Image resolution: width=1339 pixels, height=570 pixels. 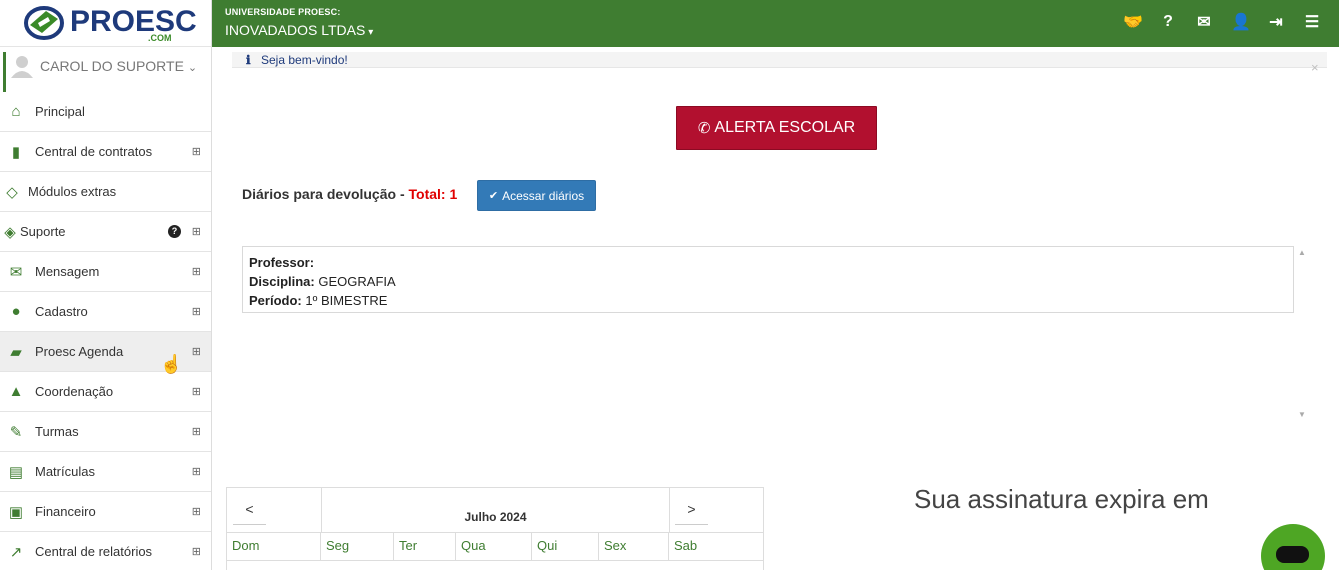 I want to click on sidebar-item-label: Principal, so click(x=60, y=111).